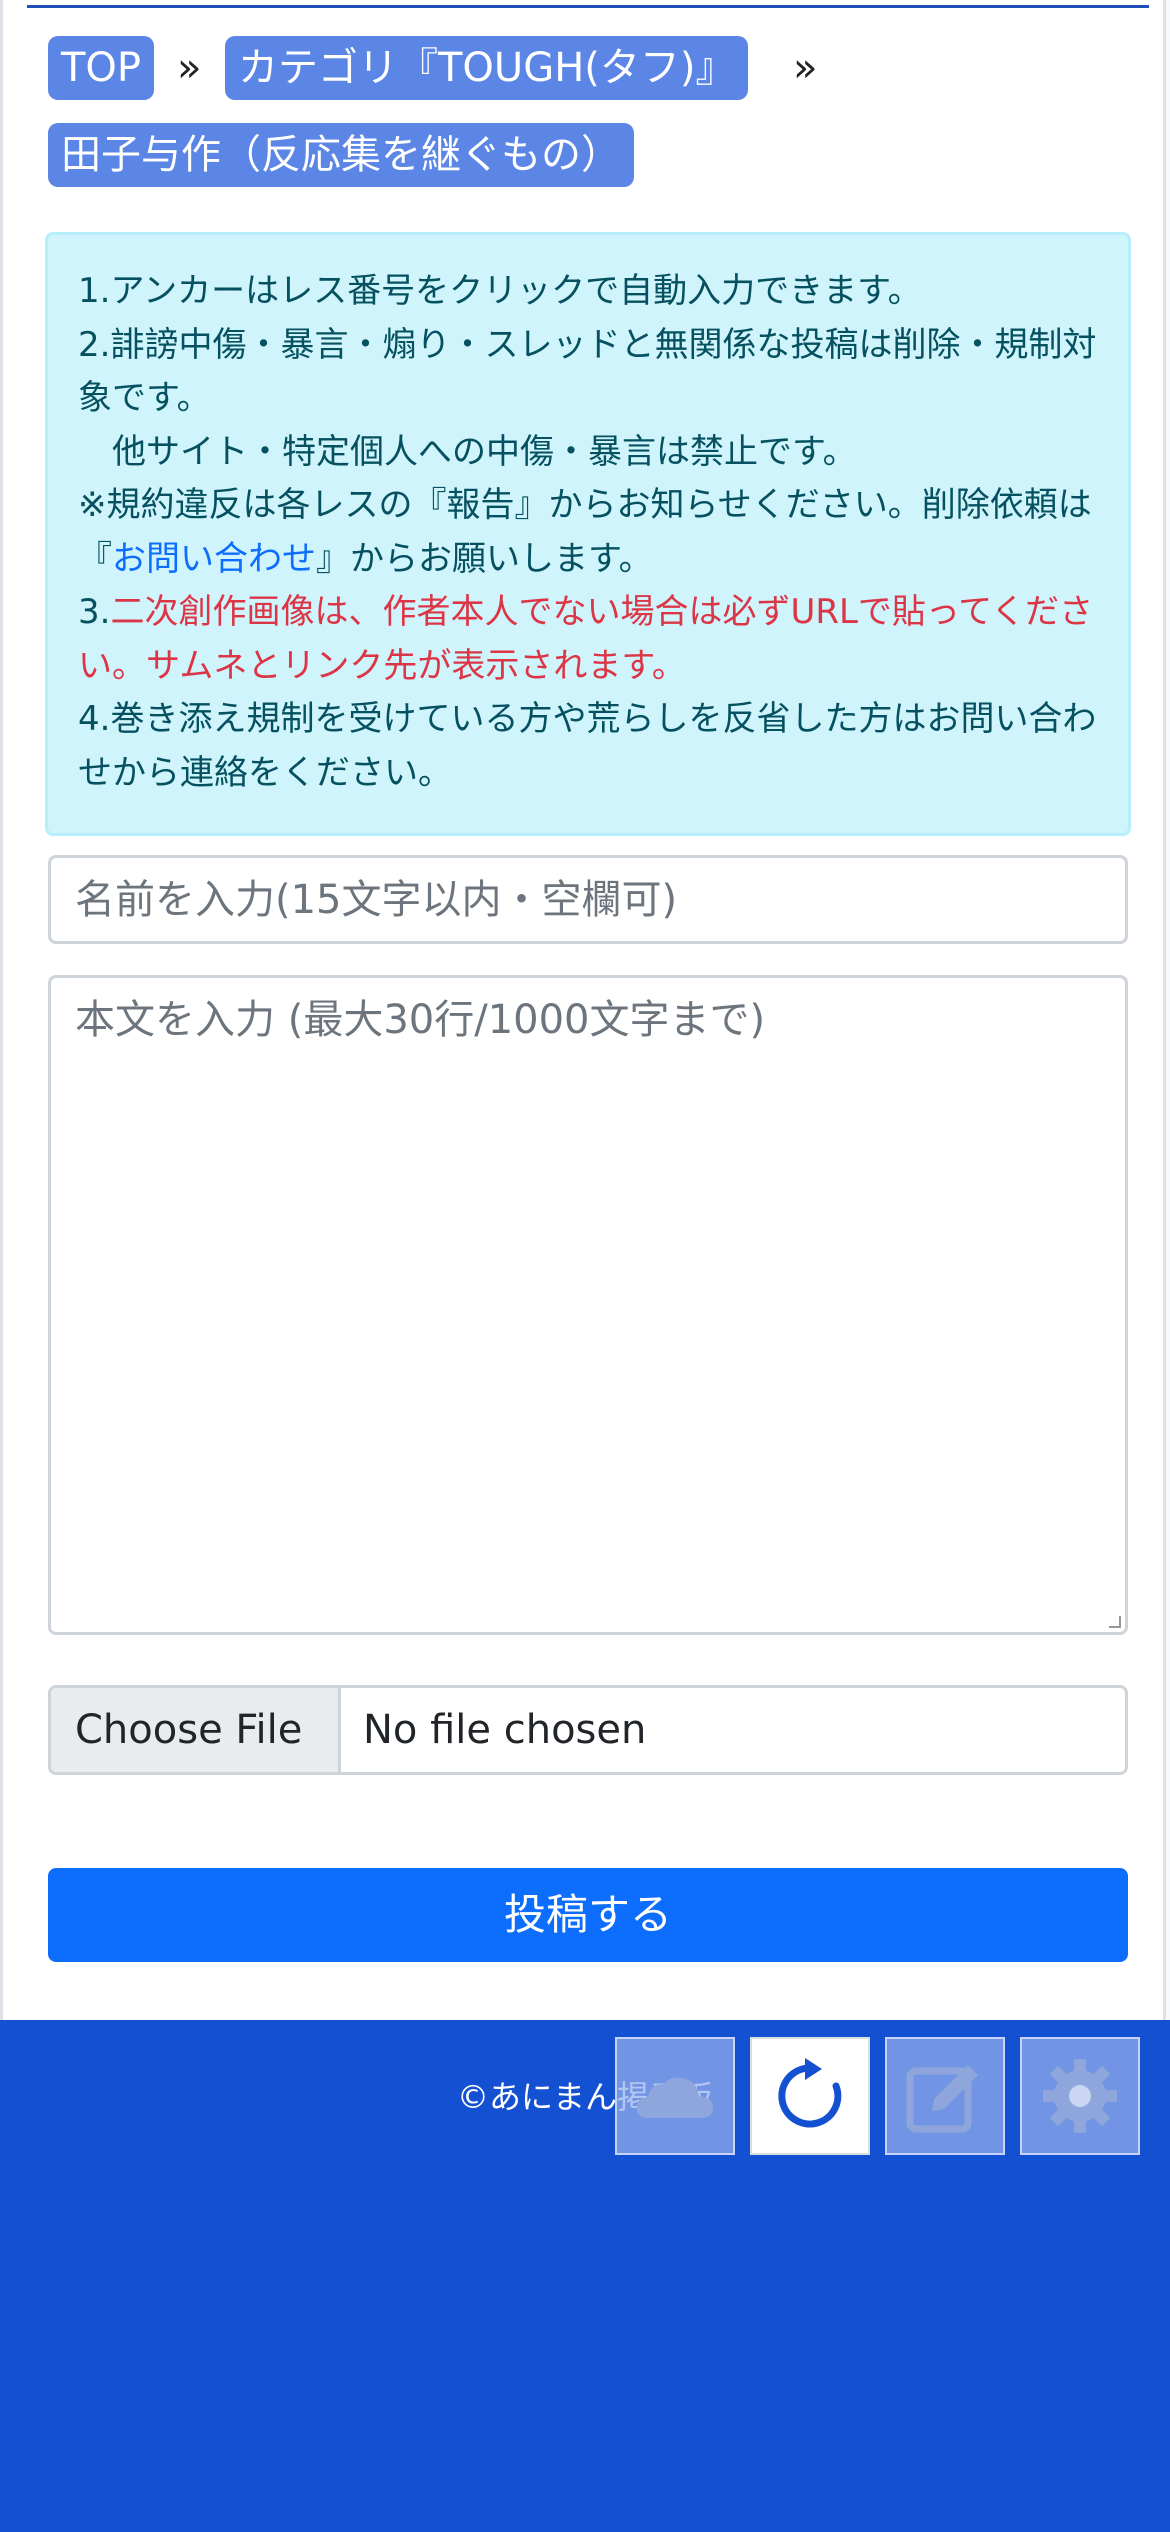 The height and width of the screenshot is (2532, 1170). Describe the element at coordinates (588, 6) in the screenshot. I see `top-divider` at that location.